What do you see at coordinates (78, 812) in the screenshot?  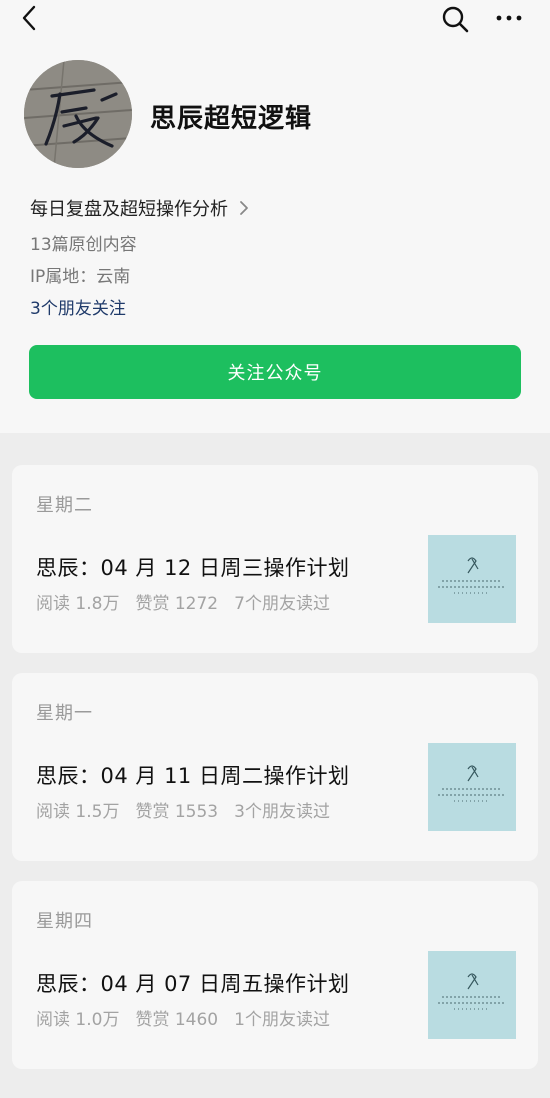 I see `read-count: 阅读 1.5万` at bounding box center [78, 812].